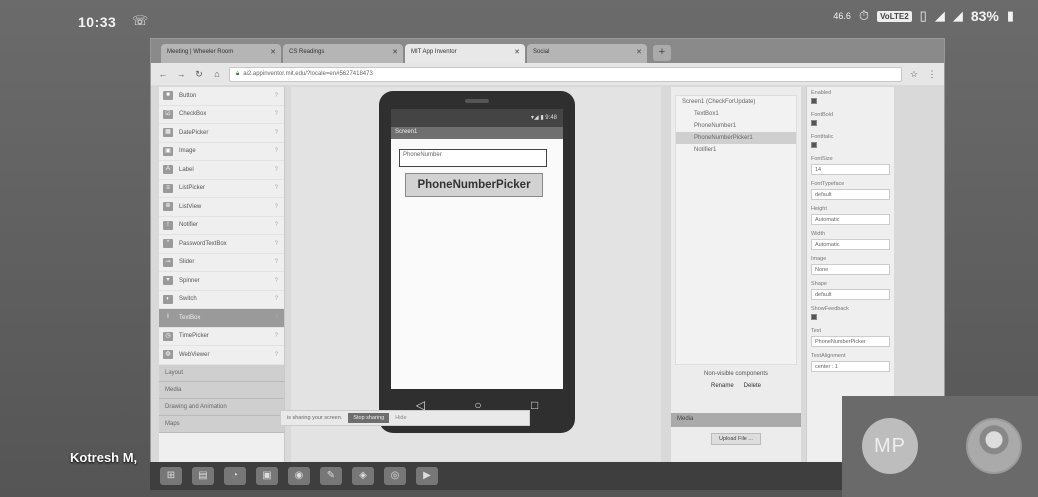 The width and height of the screenshot is (1038, 497). What do you see at coordinates (221, 96) in the screenshot?
I see `palette-item-button: ■ Button?` at bounding box center [221, 96].